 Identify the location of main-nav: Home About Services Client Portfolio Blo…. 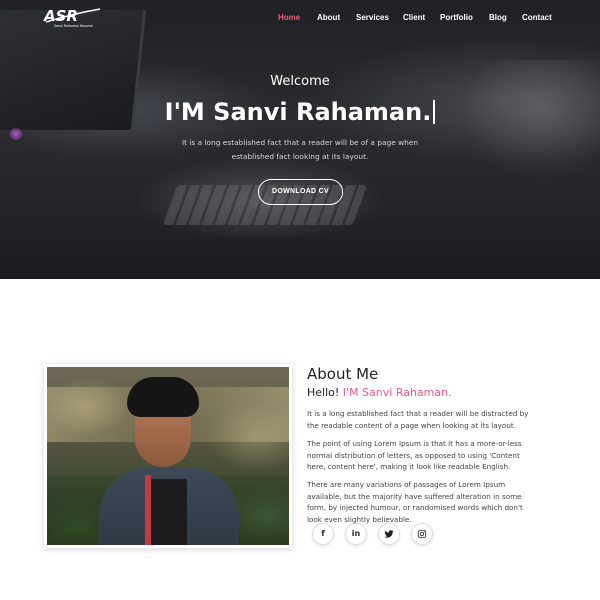
(300, 19).